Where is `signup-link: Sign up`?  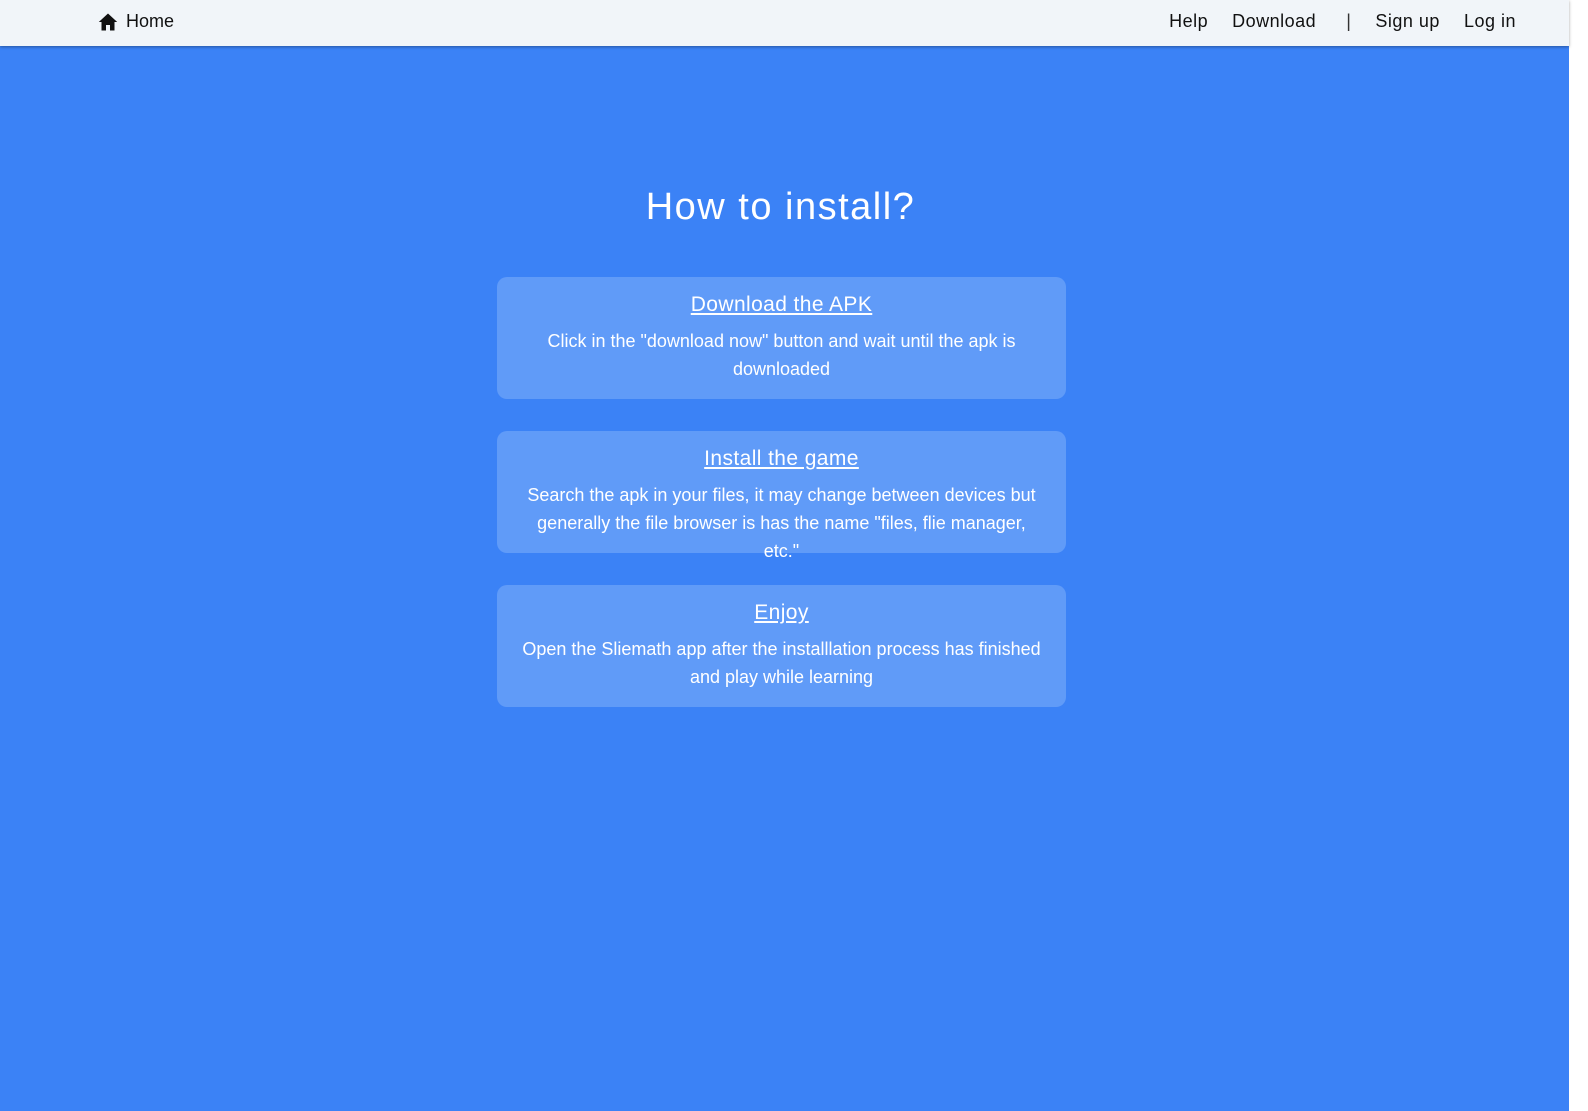 signup-link: Sign up is located at coordinates (1407, 21).